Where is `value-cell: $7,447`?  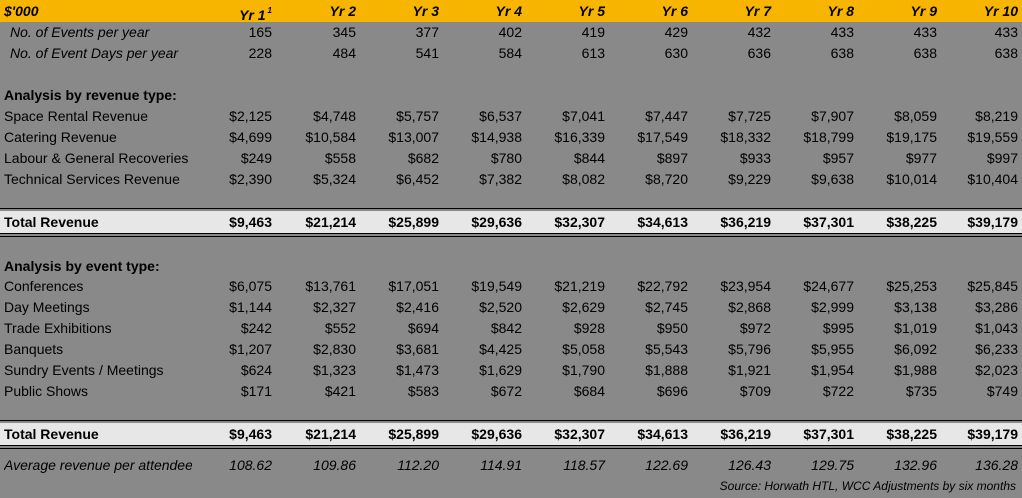
value-cell: $7,447 is located at coordinates (666, 116).